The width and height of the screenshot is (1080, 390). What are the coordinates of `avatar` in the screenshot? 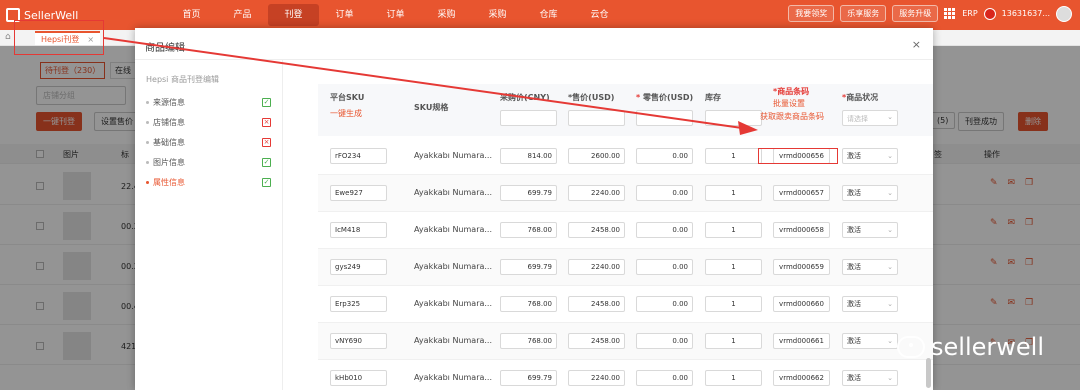 It's located at (1064, 13).